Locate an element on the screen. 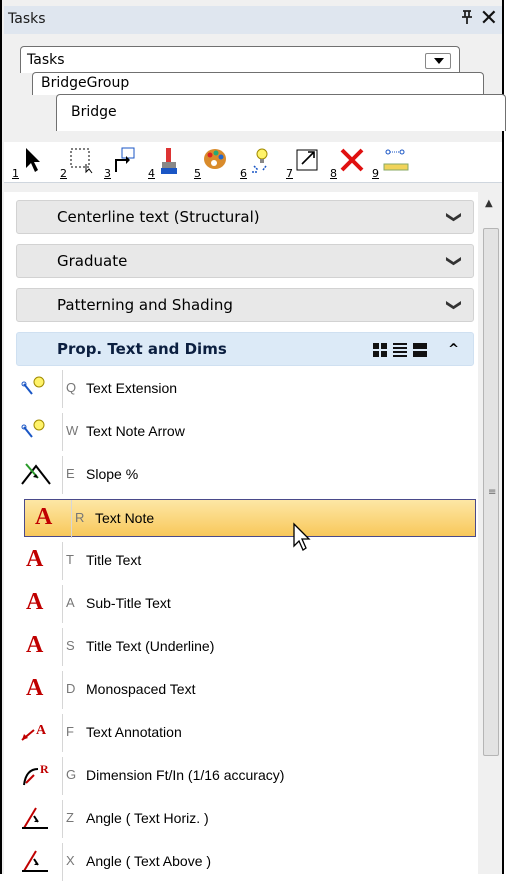 This screenshot has height=881, width=508. resize-box-icon is located at coordinates (307, 160).